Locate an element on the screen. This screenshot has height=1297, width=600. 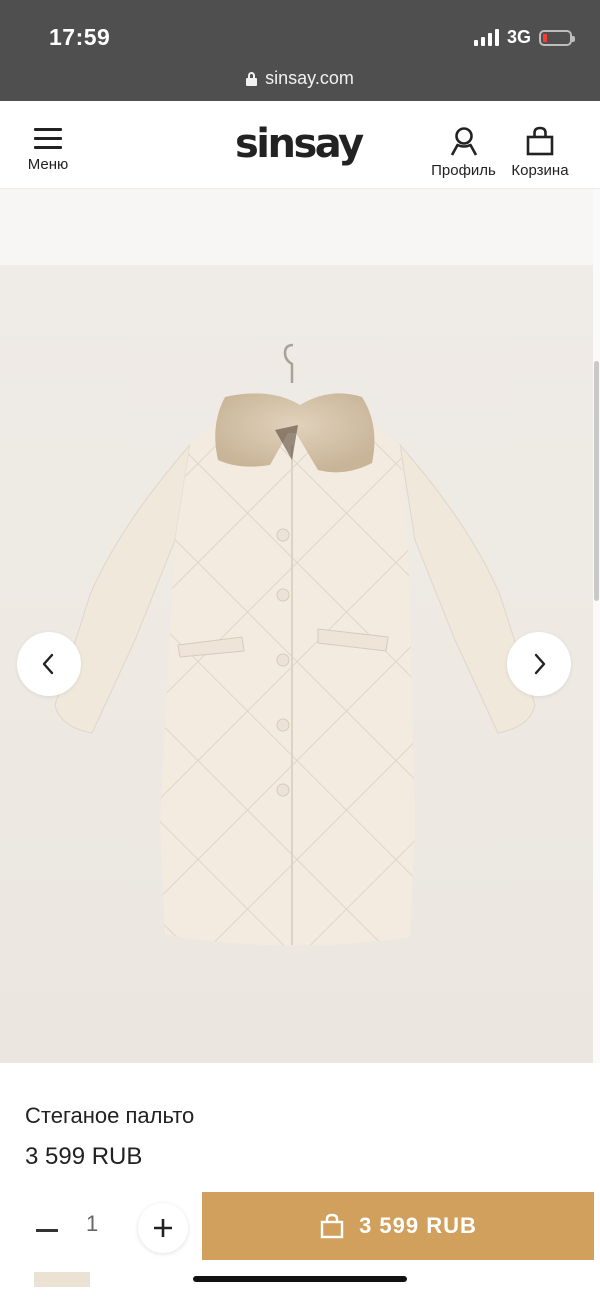
sinsay-logo: sinsay is located at coordinates (299, 144).